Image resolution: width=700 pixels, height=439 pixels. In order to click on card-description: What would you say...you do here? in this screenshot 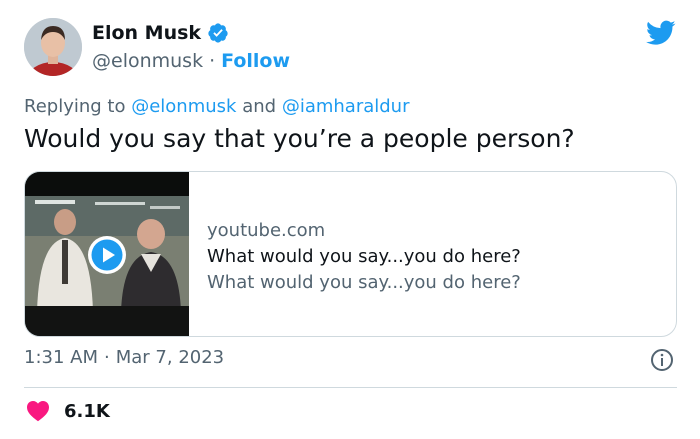, I will do `click(364, 282)`.